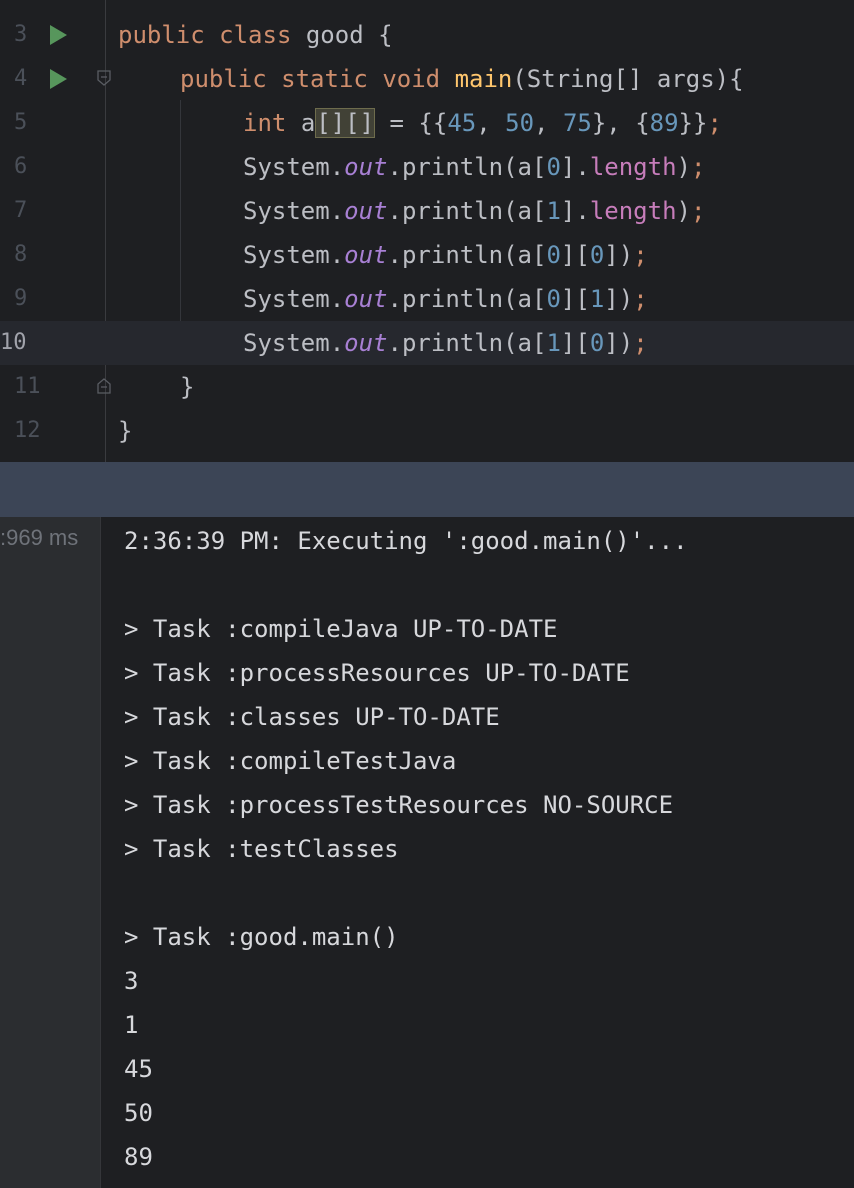 The height and width of the screenshot is (1188, 854). Describe the element at coordinates (39, 537) in the screenshot. I see `execution-duration: :969 ms` at that location.